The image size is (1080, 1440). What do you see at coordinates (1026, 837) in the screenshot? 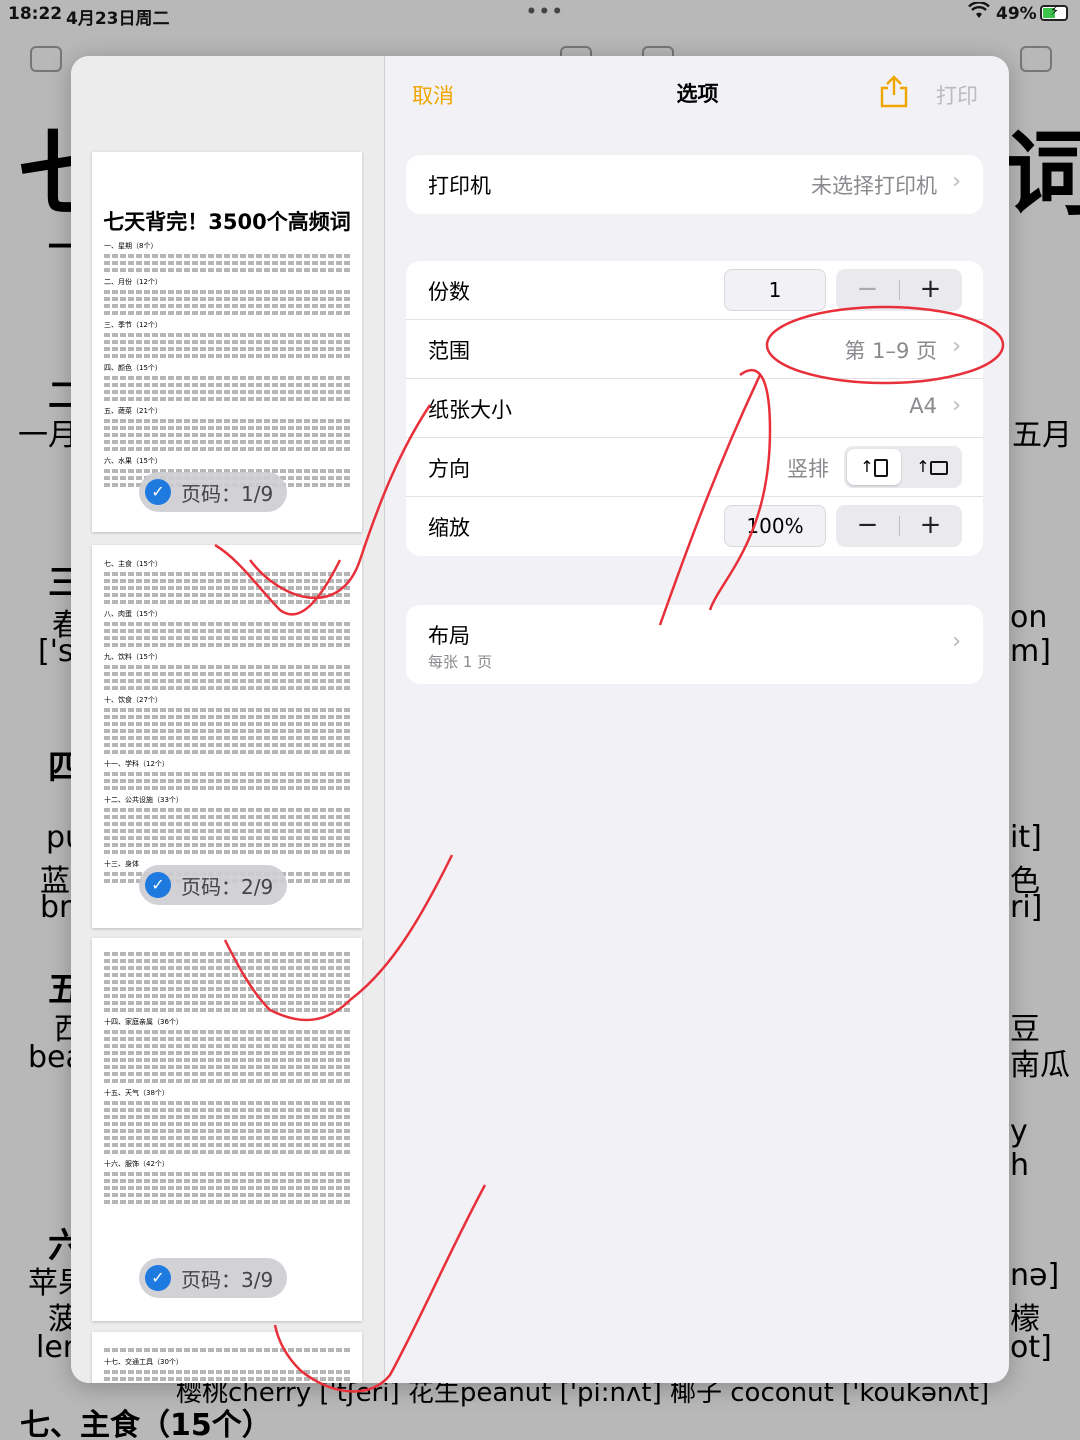
I see `bg-fragment: it]` at bounding box center [1026, 837].